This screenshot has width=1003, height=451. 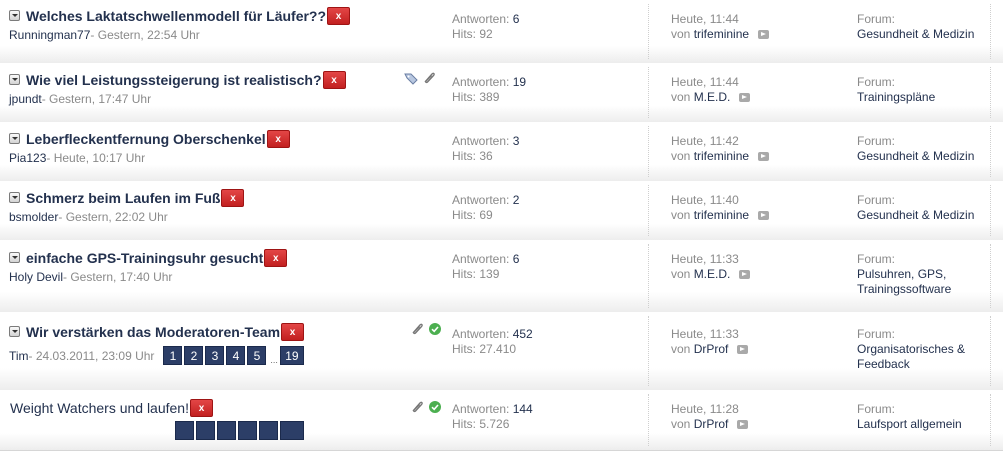 I want to click on page-button-last: 19, so click(x=291, y=355).